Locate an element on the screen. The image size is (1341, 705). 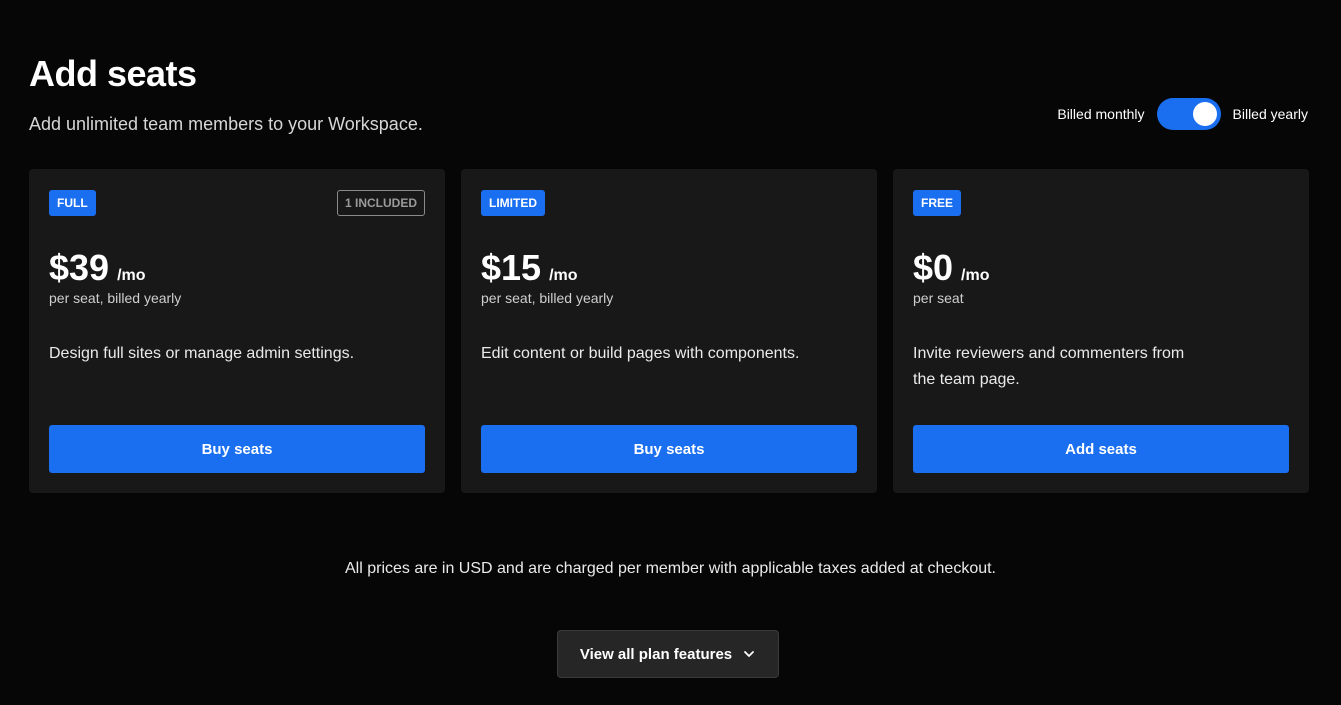
plan-price: $0 is located at coordinates (933, 267).